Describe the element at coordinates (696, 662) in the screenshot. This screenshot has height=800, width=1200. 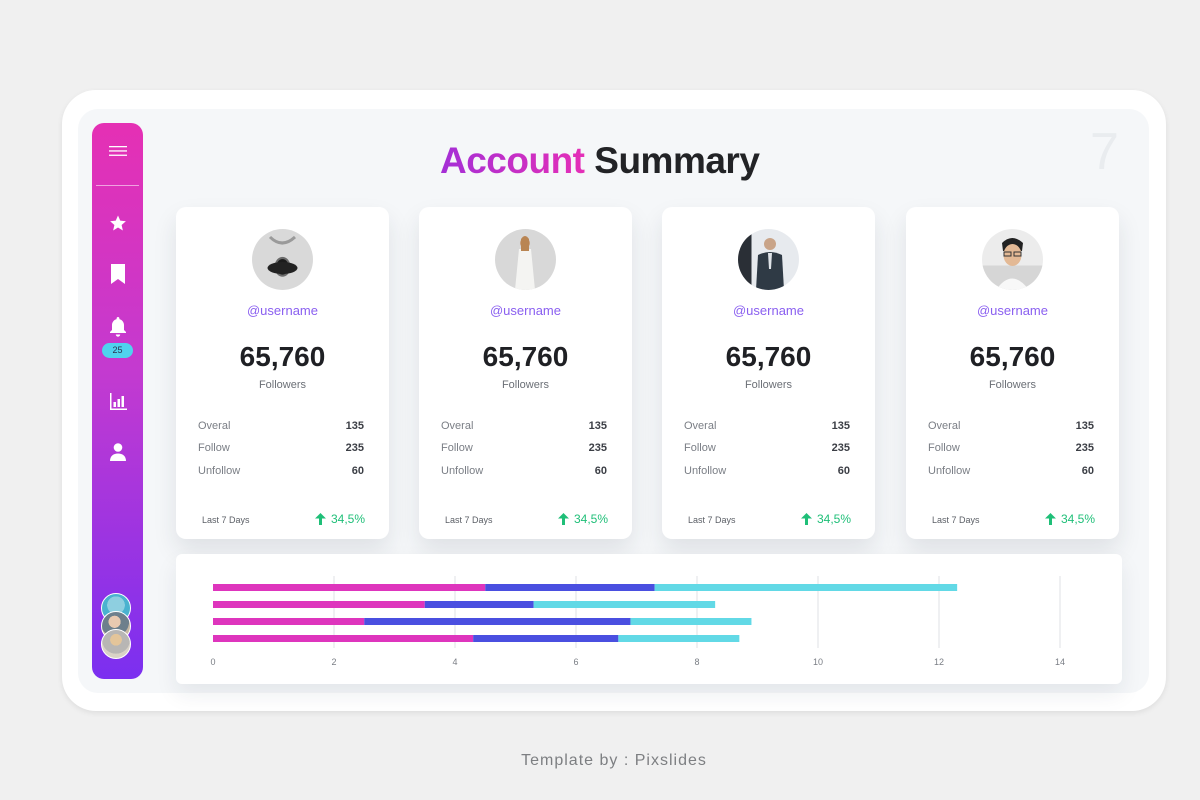
I see `x-tick-label: 8` at that location.